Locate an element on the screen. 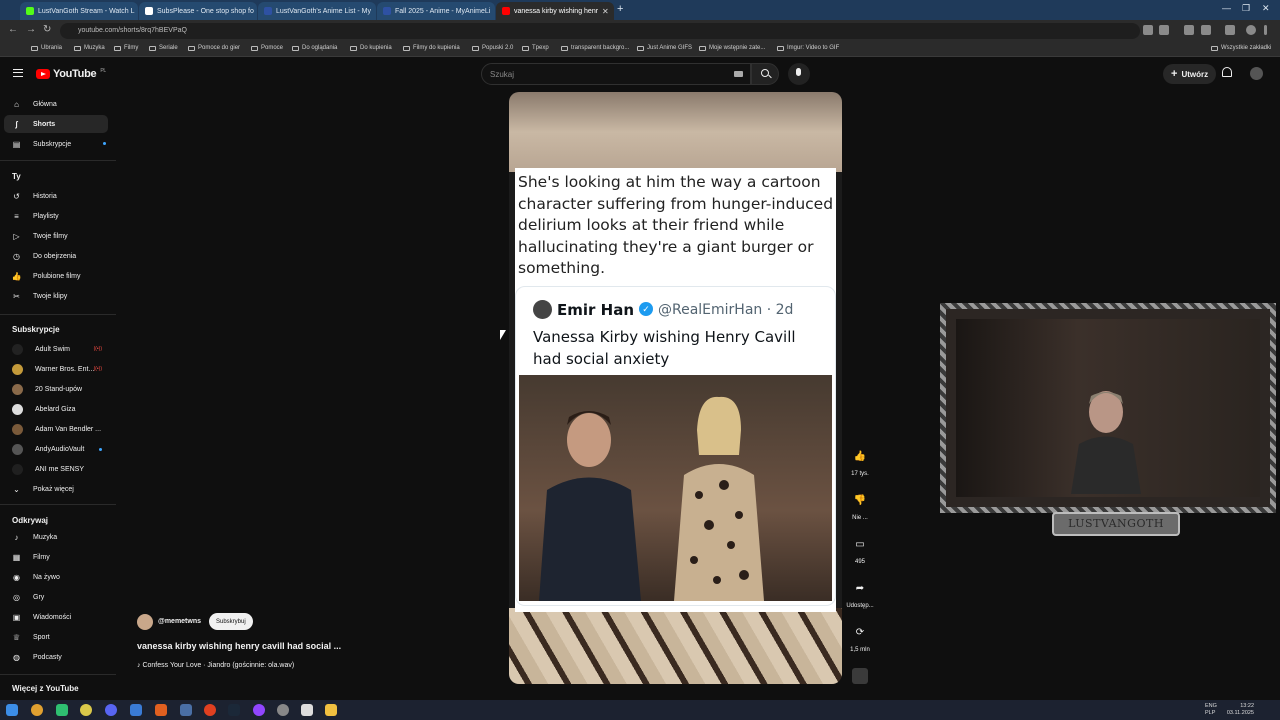 The image size is (1280, 720). bookmark-item: Ubrania is located at coordinates (46, 48).